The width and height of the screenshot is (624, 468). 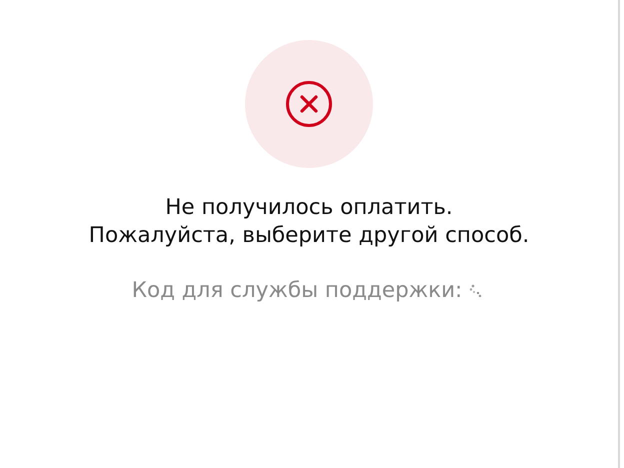 What do you see at coordinates (297, 290) in the screenshot?
I see `support-code-label: Код для службы поддержки:` at bounding box center [297, 290].